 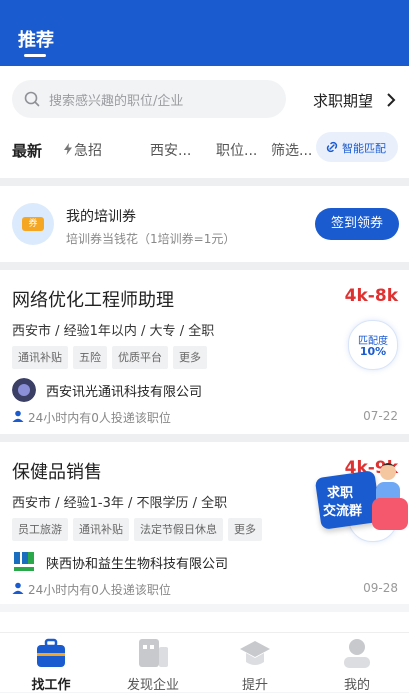 I want to click on tab-mine: 我的, so click(x=357, y=663).